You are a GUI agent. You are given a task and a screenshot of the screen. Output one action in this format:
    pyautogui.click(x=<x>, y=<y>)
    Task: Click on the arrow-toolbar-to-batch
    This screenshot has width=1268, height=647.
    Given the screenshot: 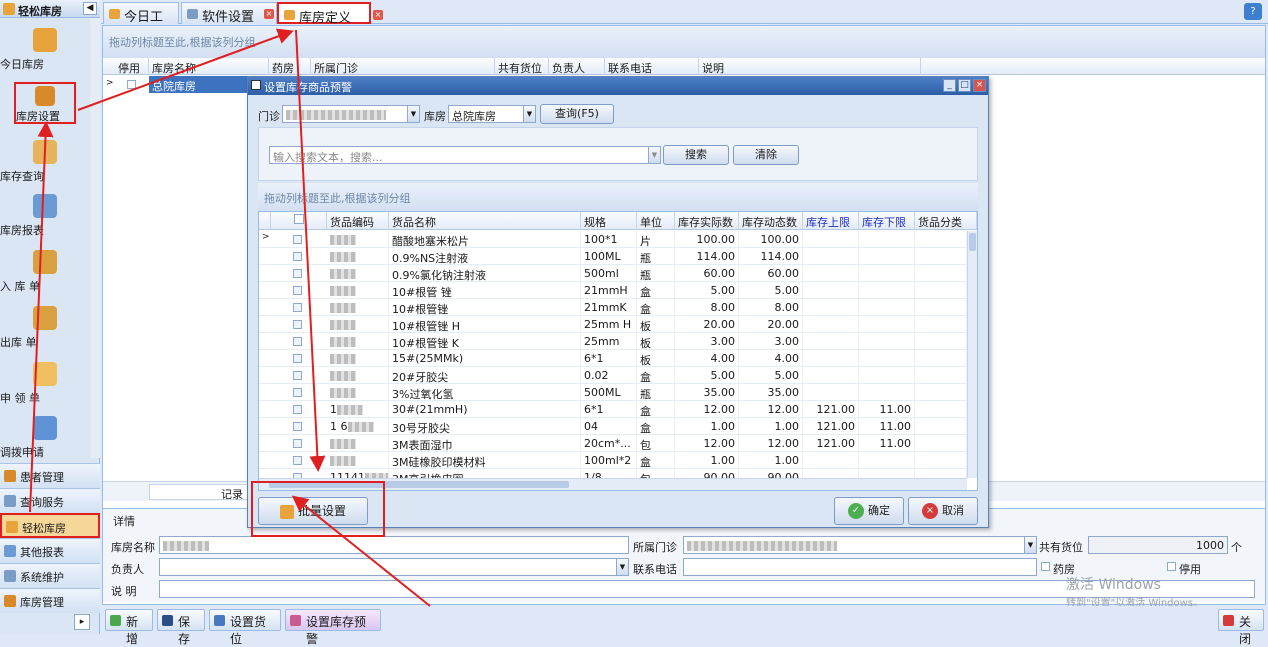 What is the action you would take?
    pyautogui.click(x=361, y=551)
    